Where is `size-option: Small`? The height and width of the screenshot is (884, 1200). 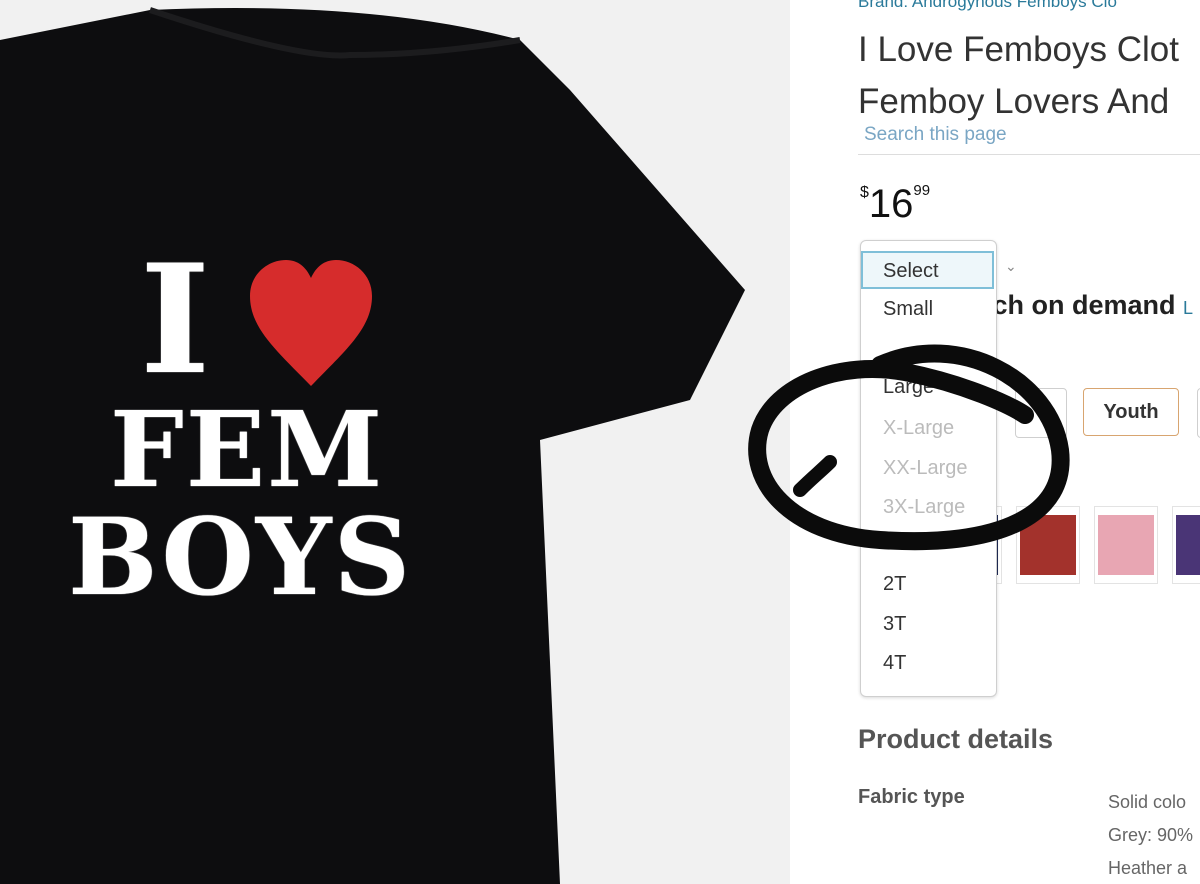
size-option: Small is located at coordinates (908, 309).